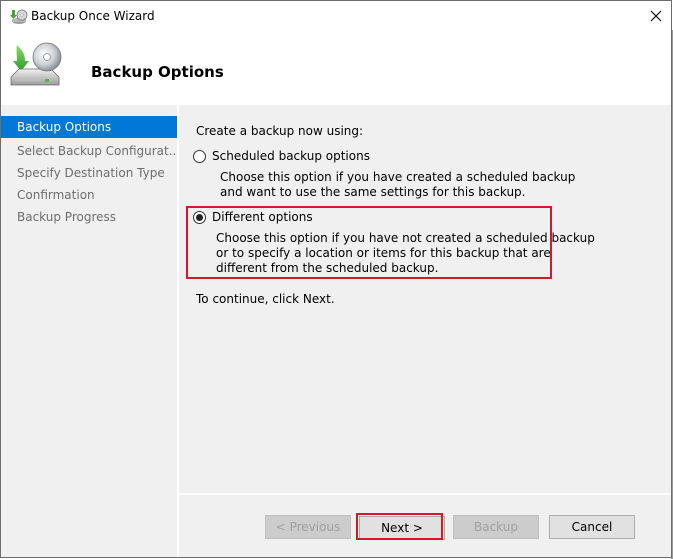 This screenshot has width=673, height=559. What do you see at coordinates (336, 17) in the screenshot?
I see `title-bar: Backup Once Wizard` at bounding box center [336, 17].